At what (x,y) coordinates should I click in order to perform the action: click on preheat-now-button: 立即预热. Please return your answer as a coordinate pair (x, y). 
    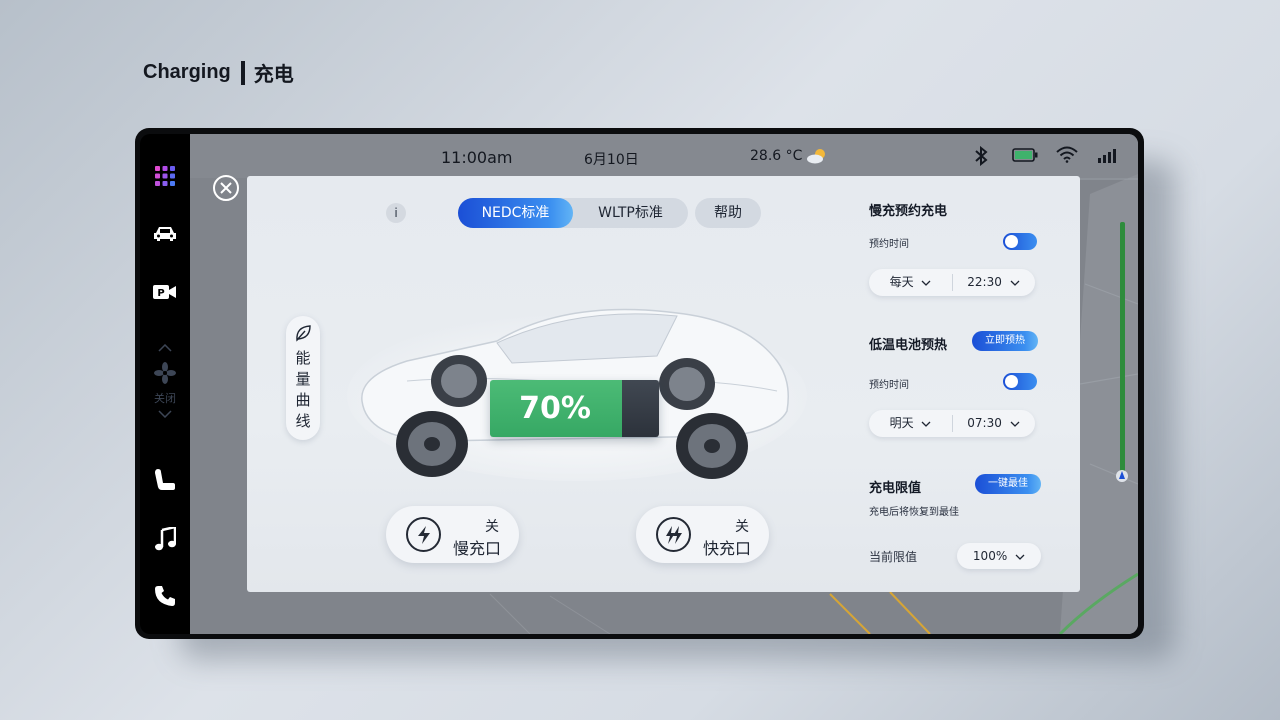
    Looking at the image, I should click on (1005, 341).